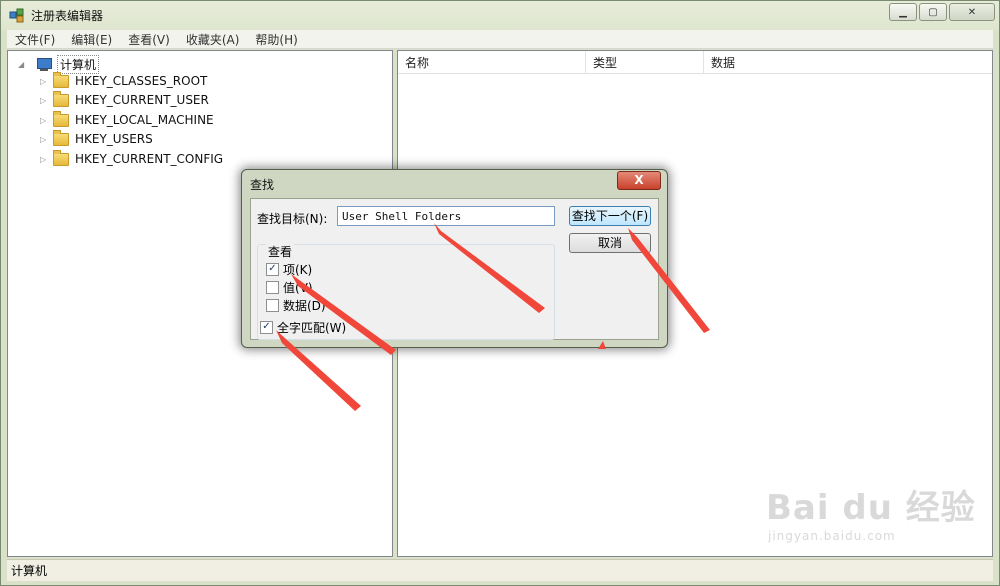 This screenshot has height=586, width=1000. What do you see at coordinates (500, 39) in the screenshot?
I see `menu-bar: 文件(F) 编辑(E) 查看(V) 收藏夹(A) 帮助(H)` at bounding box center [500, 39].